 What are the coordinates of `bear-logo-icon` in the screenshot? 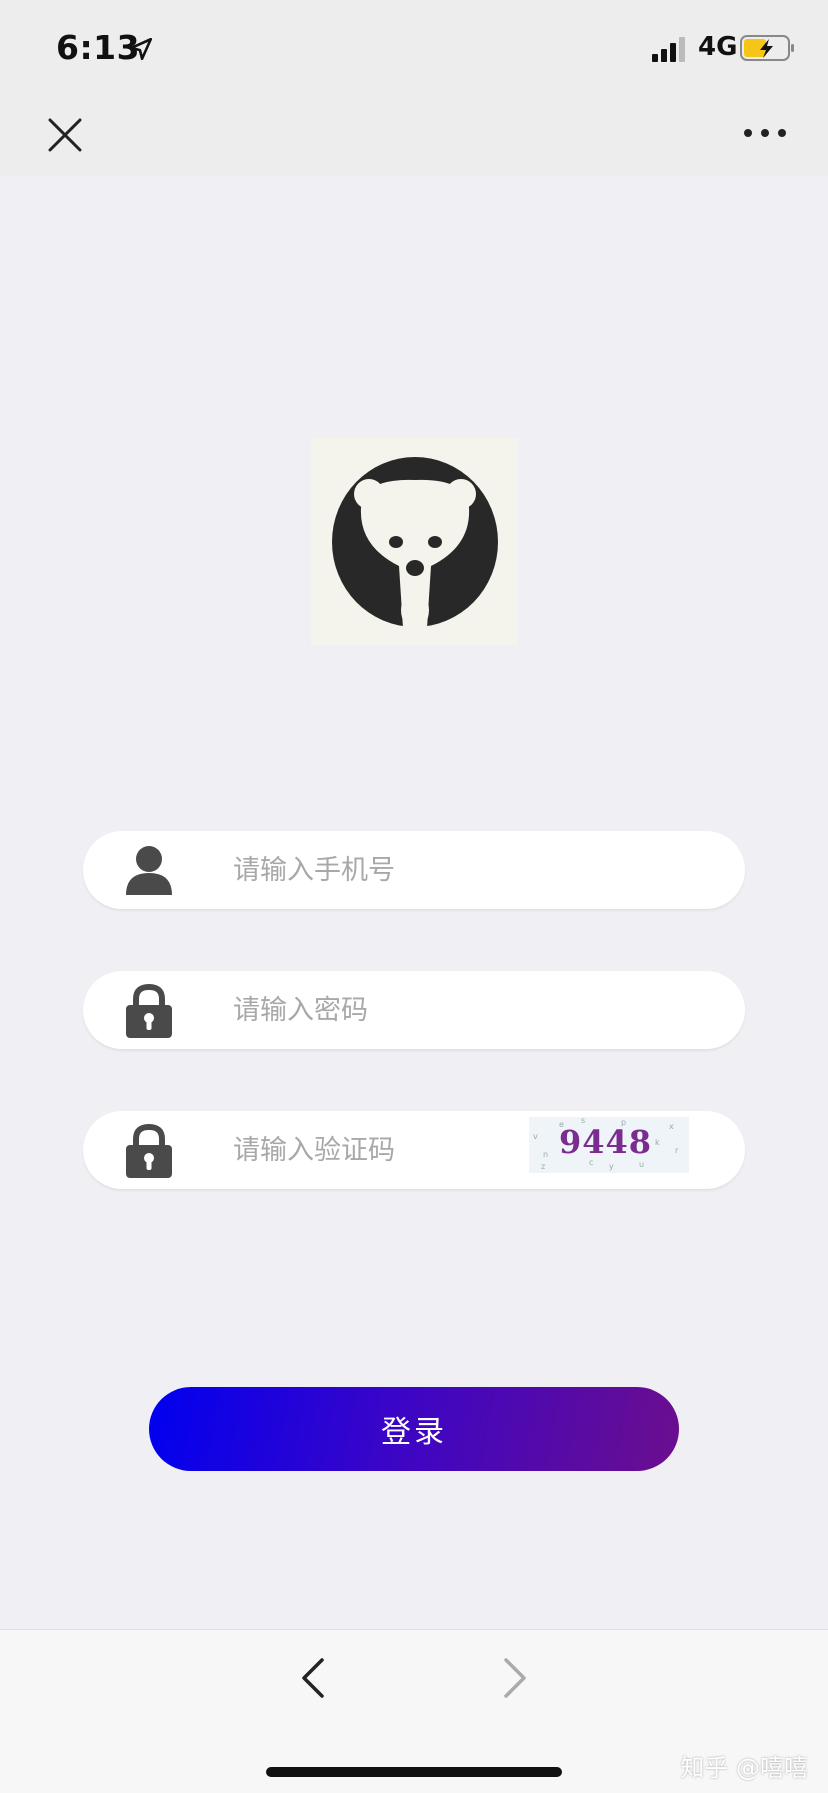 It's located at (415, 544).